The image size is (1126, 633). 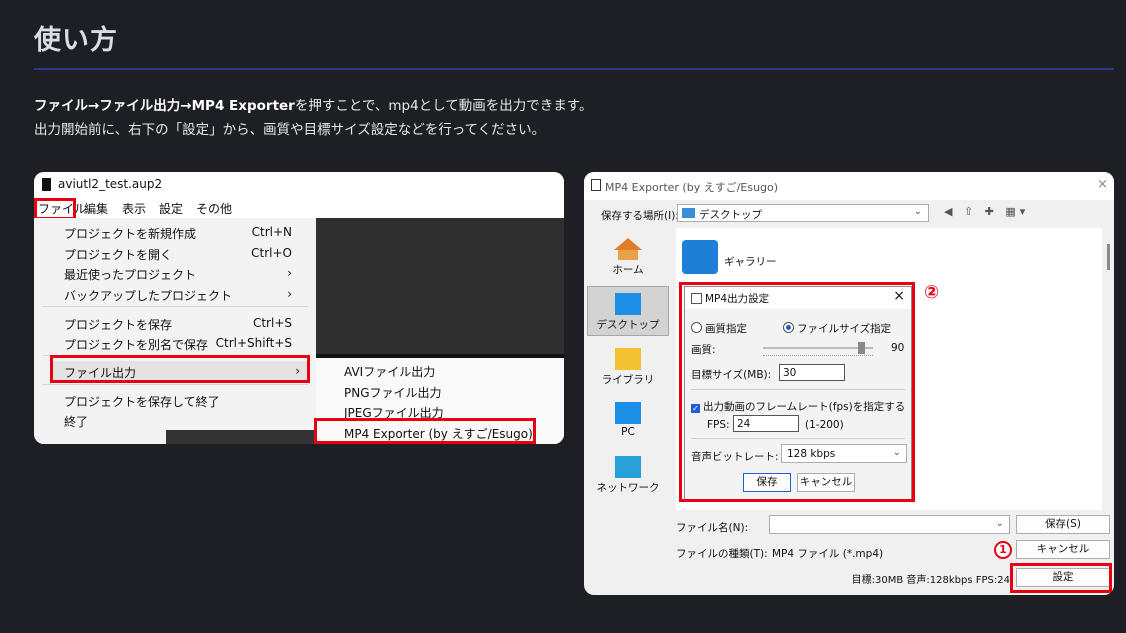 I want to click on sidebar-item-label: ネットワーク, so click(x=628, y=488).